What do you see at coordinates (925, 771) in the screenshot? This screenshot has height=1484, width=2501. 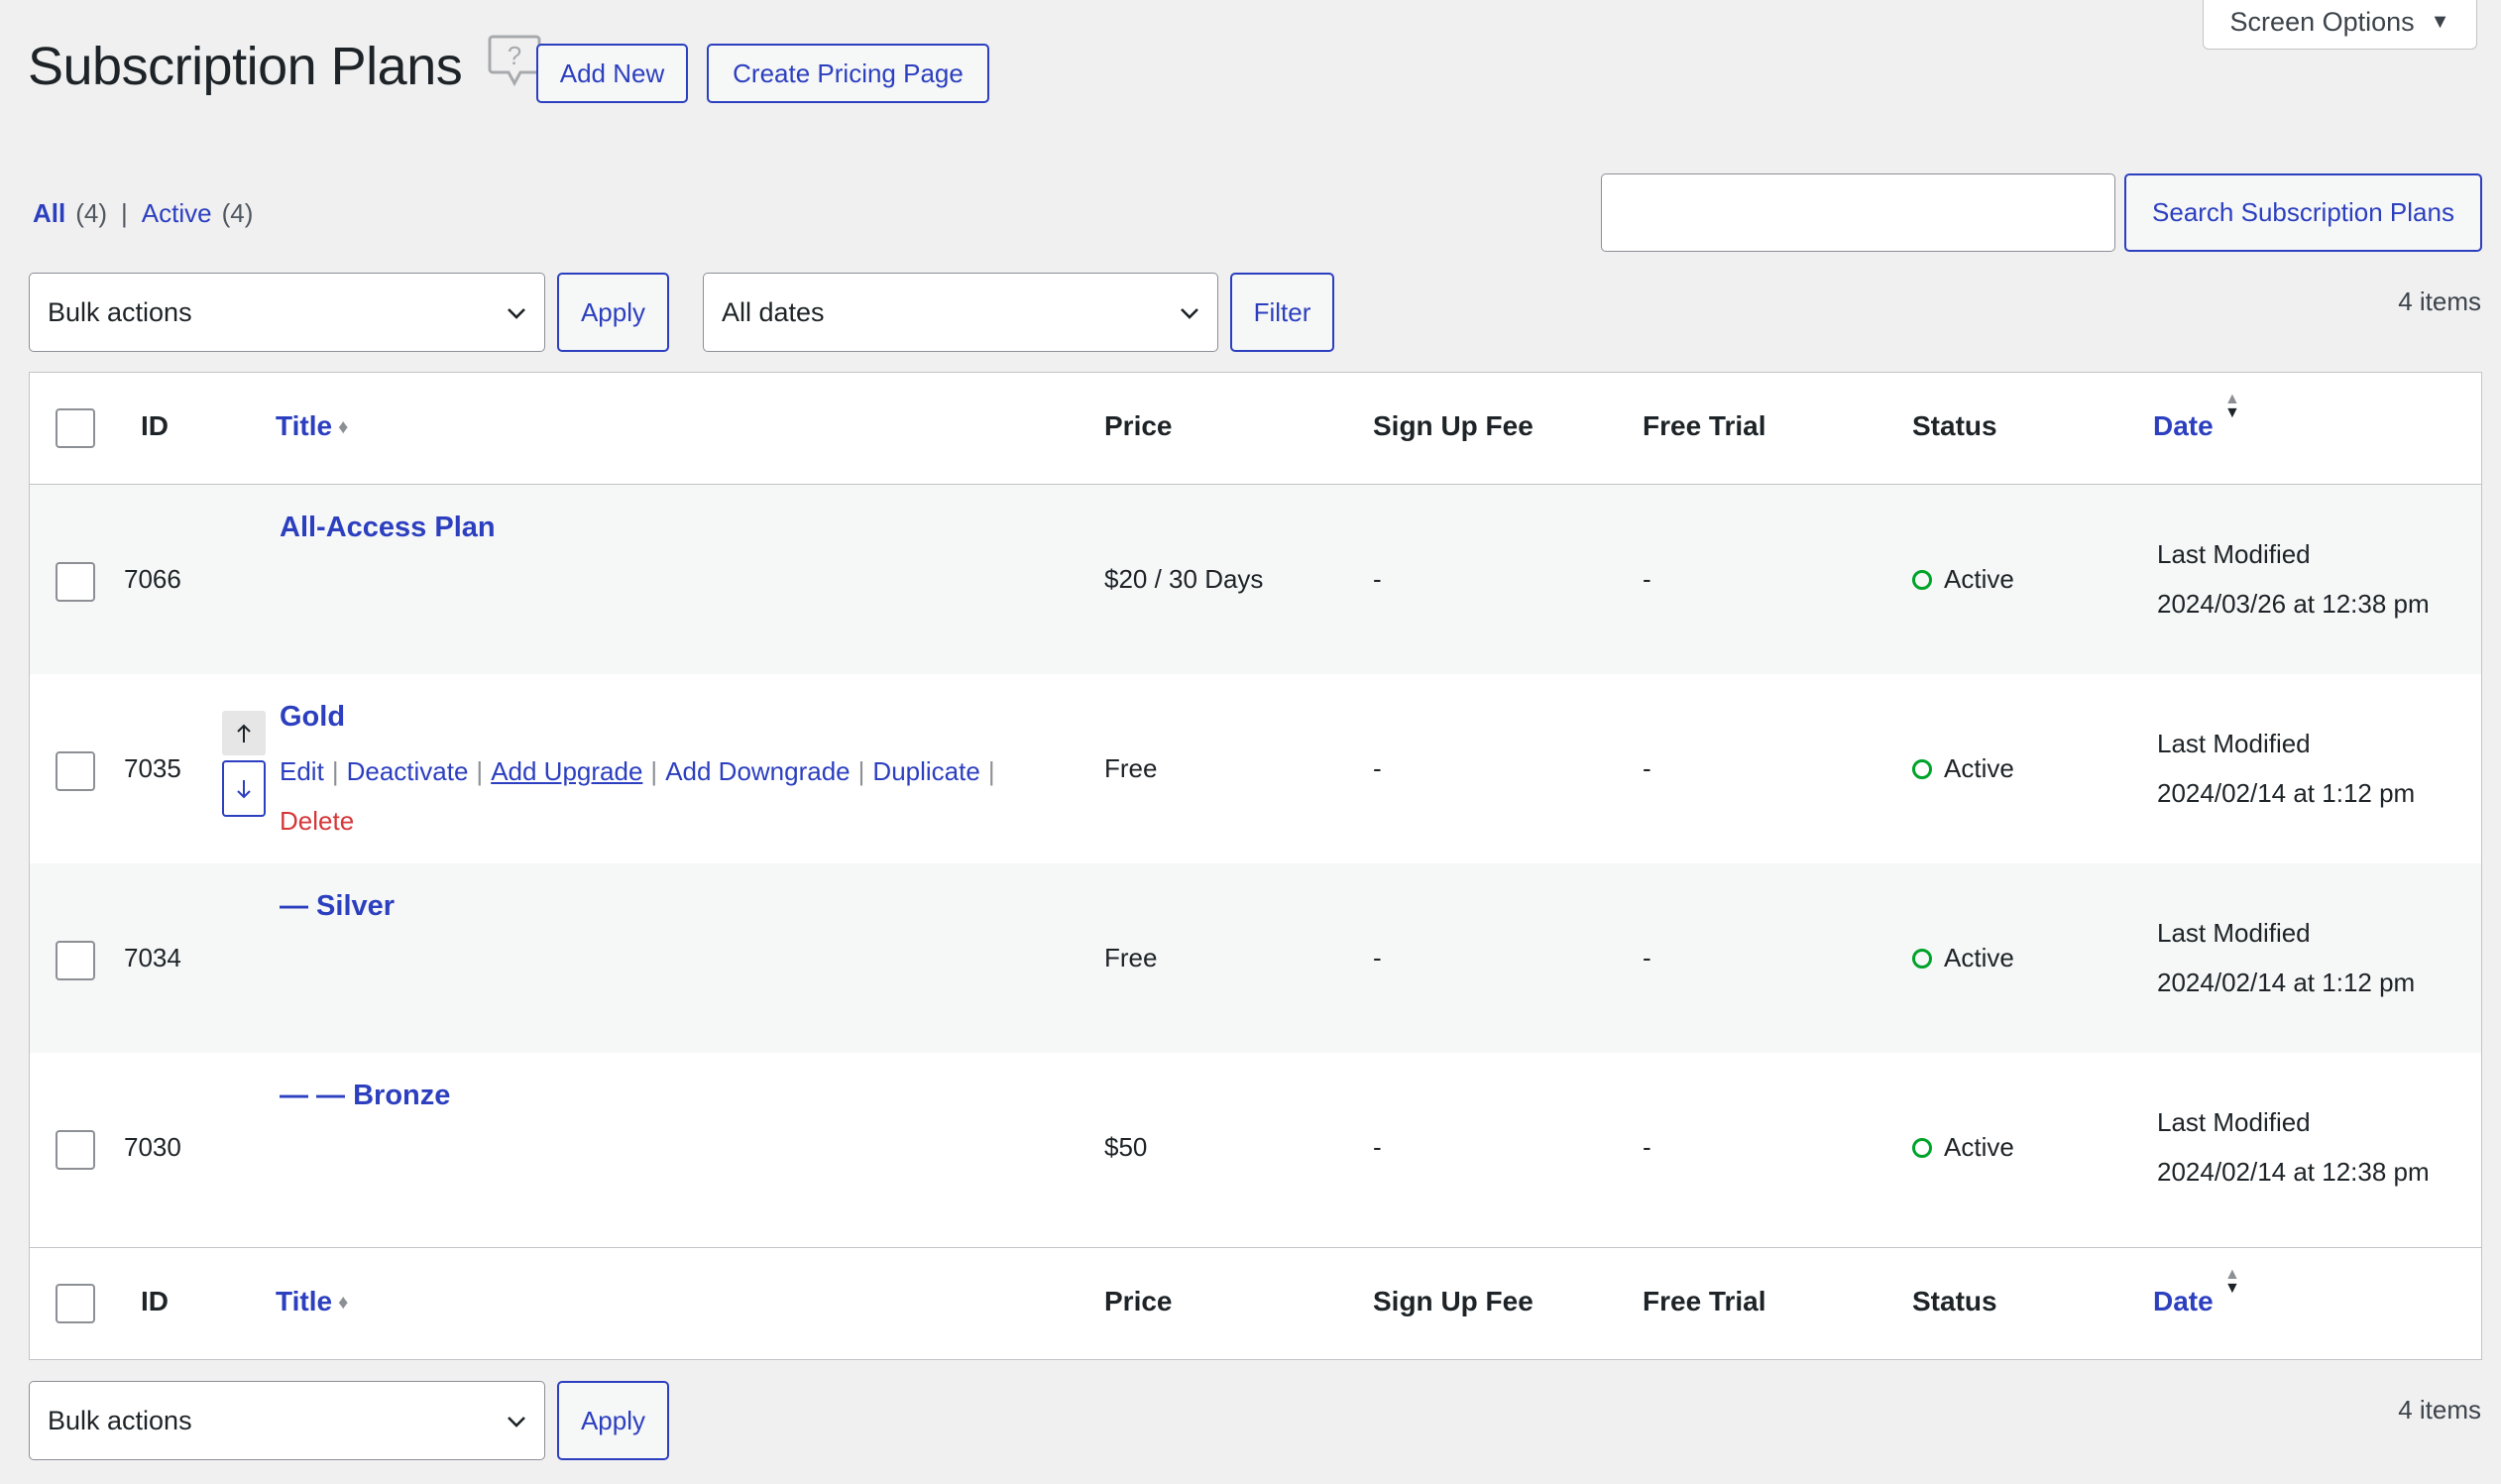 I see `duplicate-link: Duplicate` at bounding box center [925, 771].